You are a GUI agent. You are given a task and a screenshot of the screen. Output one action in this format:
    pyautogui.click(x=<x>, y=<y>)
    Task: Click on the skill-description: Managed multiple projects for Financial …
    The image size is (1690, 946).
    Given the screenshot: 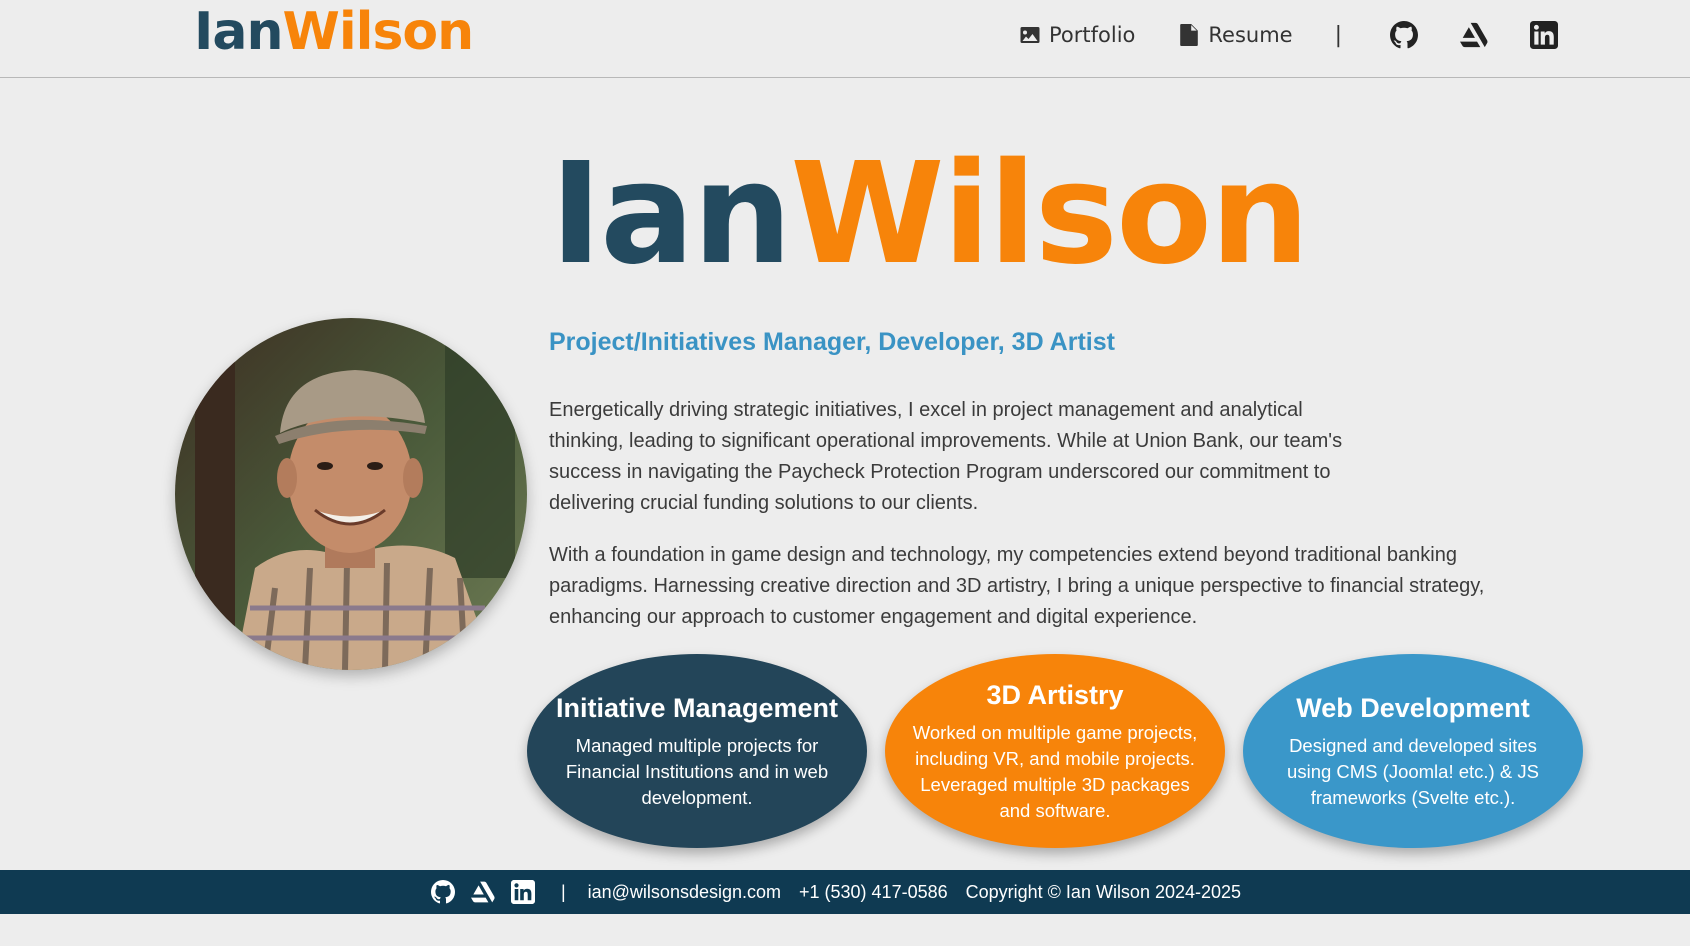 What is the action you would take?
    pyautogui.click(x=697, y=771)
    